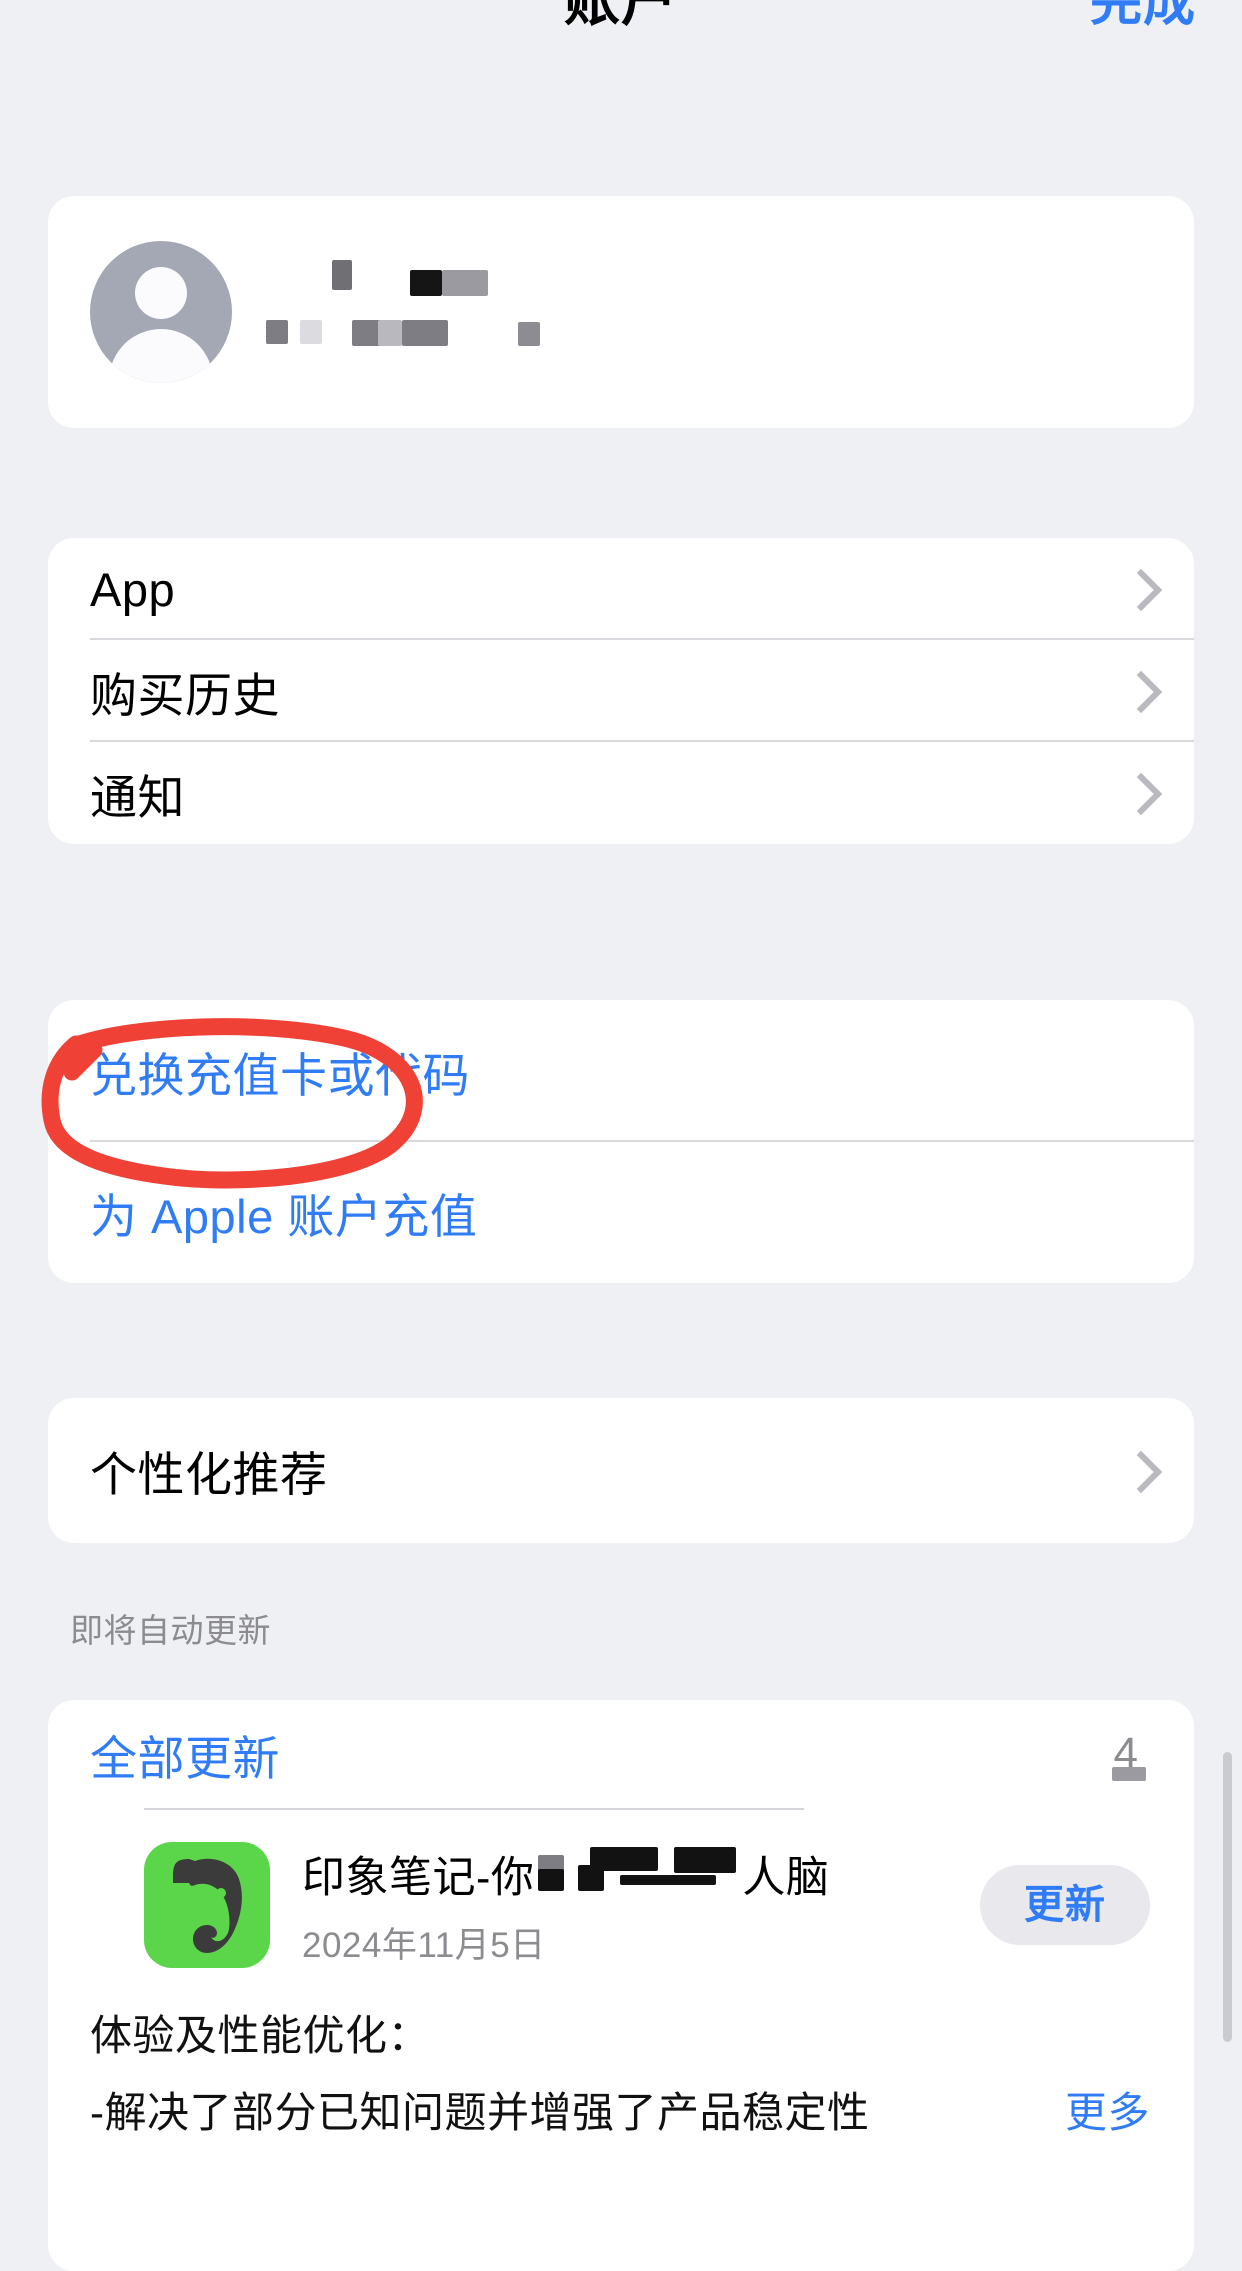 Image resolution: width=1242 pixels, height=2271 pixels. What do you see at coordinates (133, 589) in the screenshot?
I see `menu-item-label: App` at bounding box center [133, 589].